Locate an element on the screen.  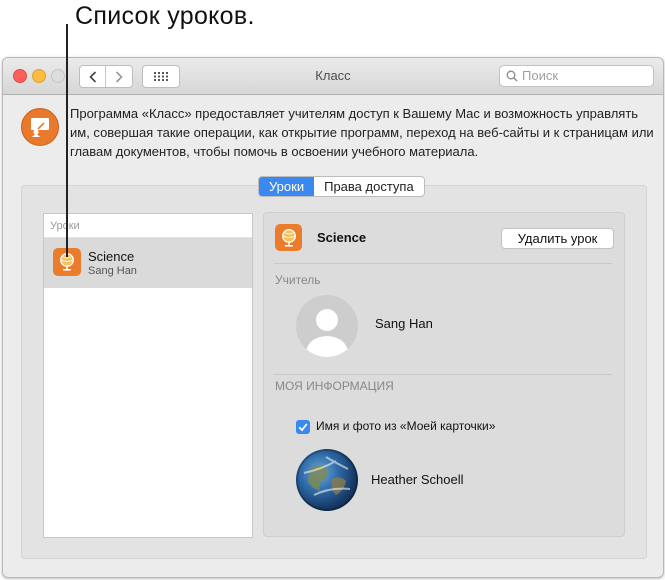
delete-lesson-button: Удалить урок is located at coordinates (557, 238).